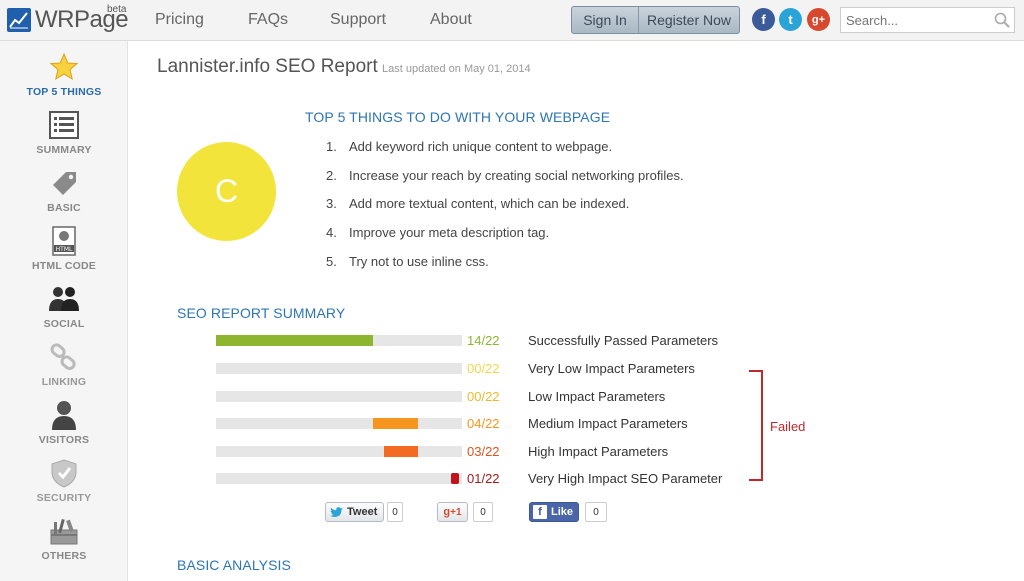  What do you see at coordinates (234, 565) in the screenshot?
I see `basic-analysis-heading: BASIC ANALYSIS` at bounding box center [234, 565].